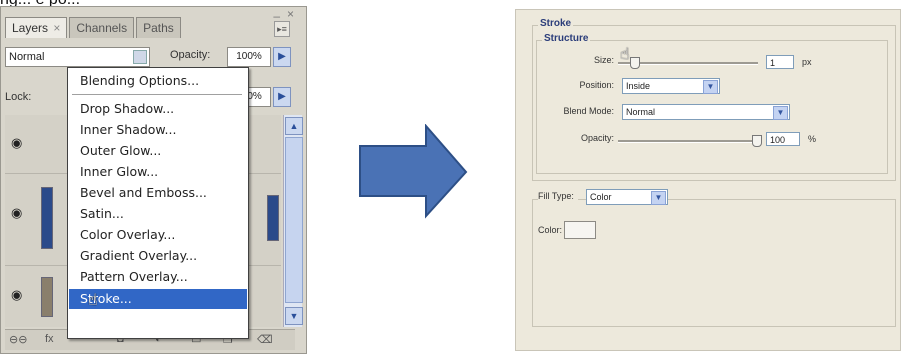  What do you see at coordinates (556, 23) in the screenshot?
I see `stroke-title: Stroke` at bounding box center [556, 23].